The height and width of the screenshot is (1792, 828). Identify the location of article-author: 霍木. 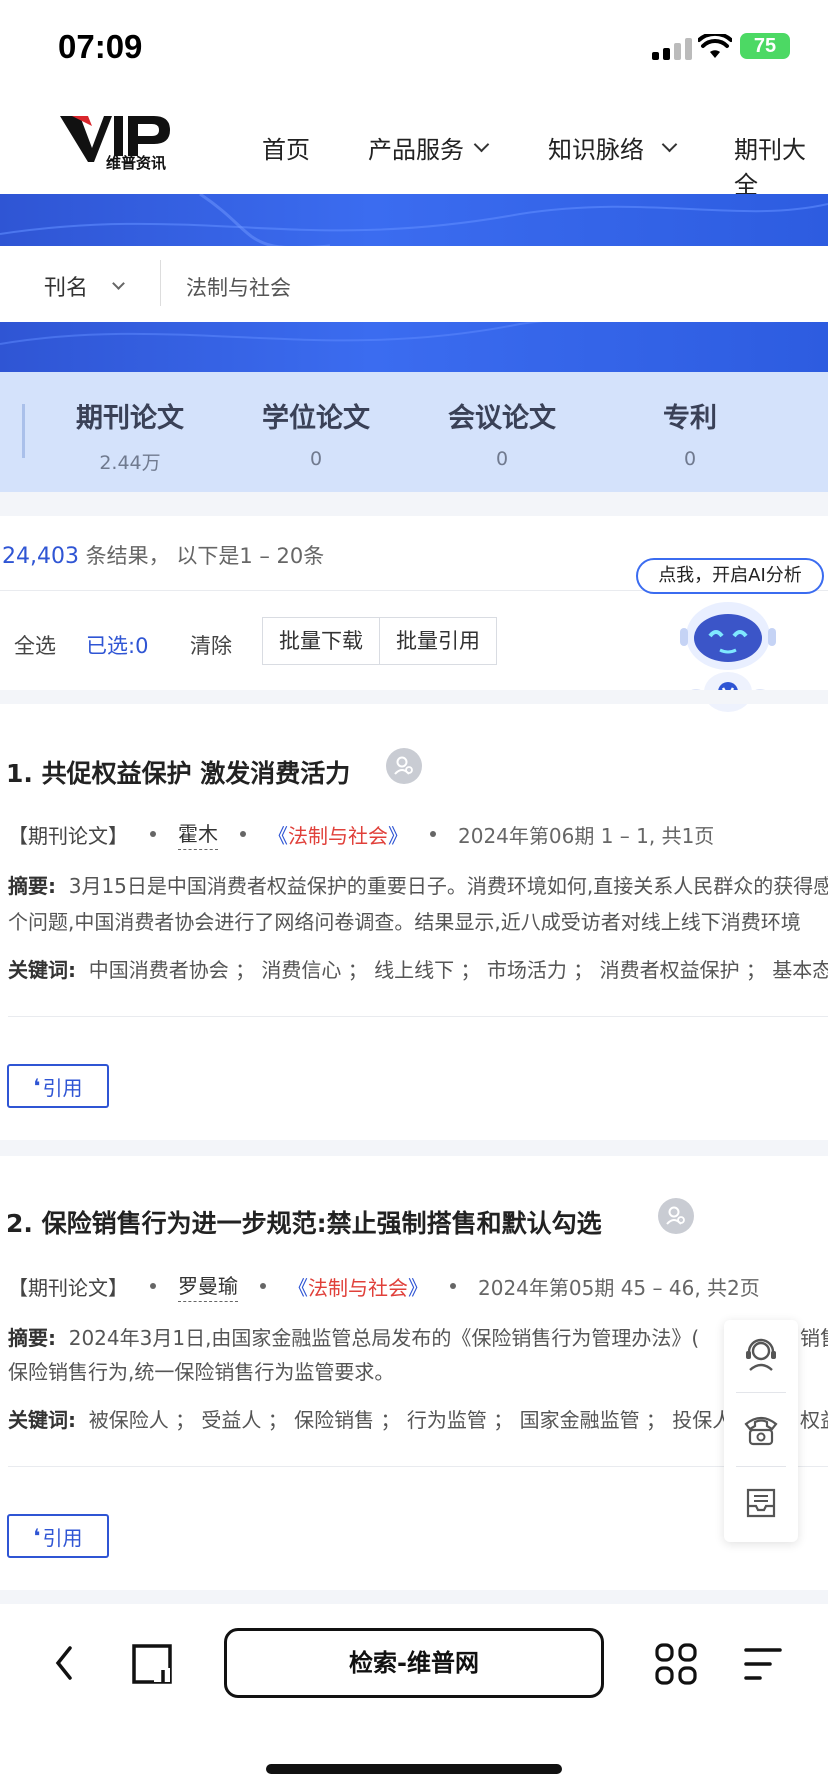
(198, 834).